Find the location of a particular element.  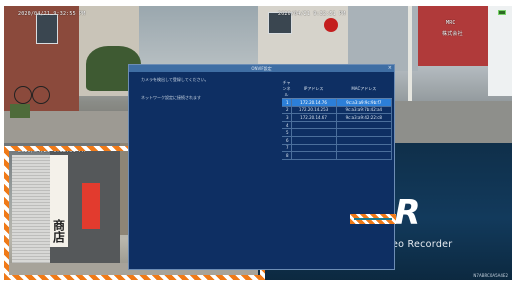

table-row: 5 is located at coordinates (337, 132).